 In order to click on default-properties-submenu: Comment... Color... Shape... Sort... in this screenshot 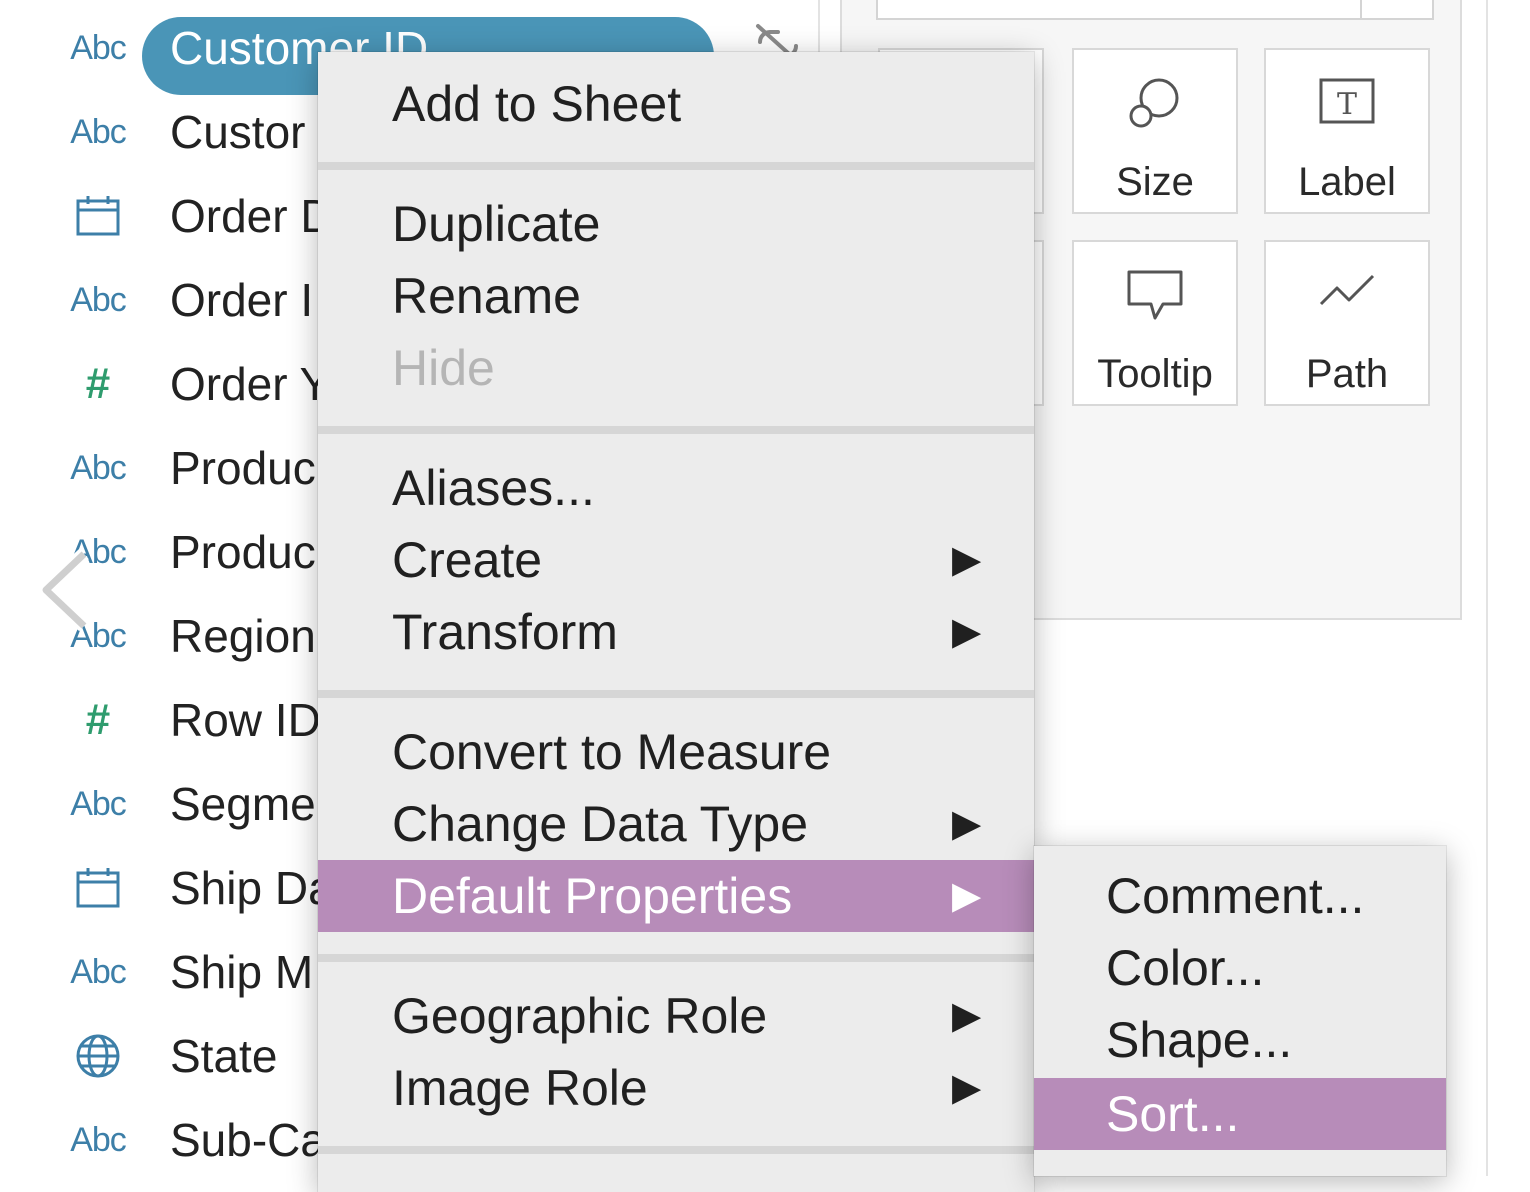, I will do `click(1240, 1011)`.